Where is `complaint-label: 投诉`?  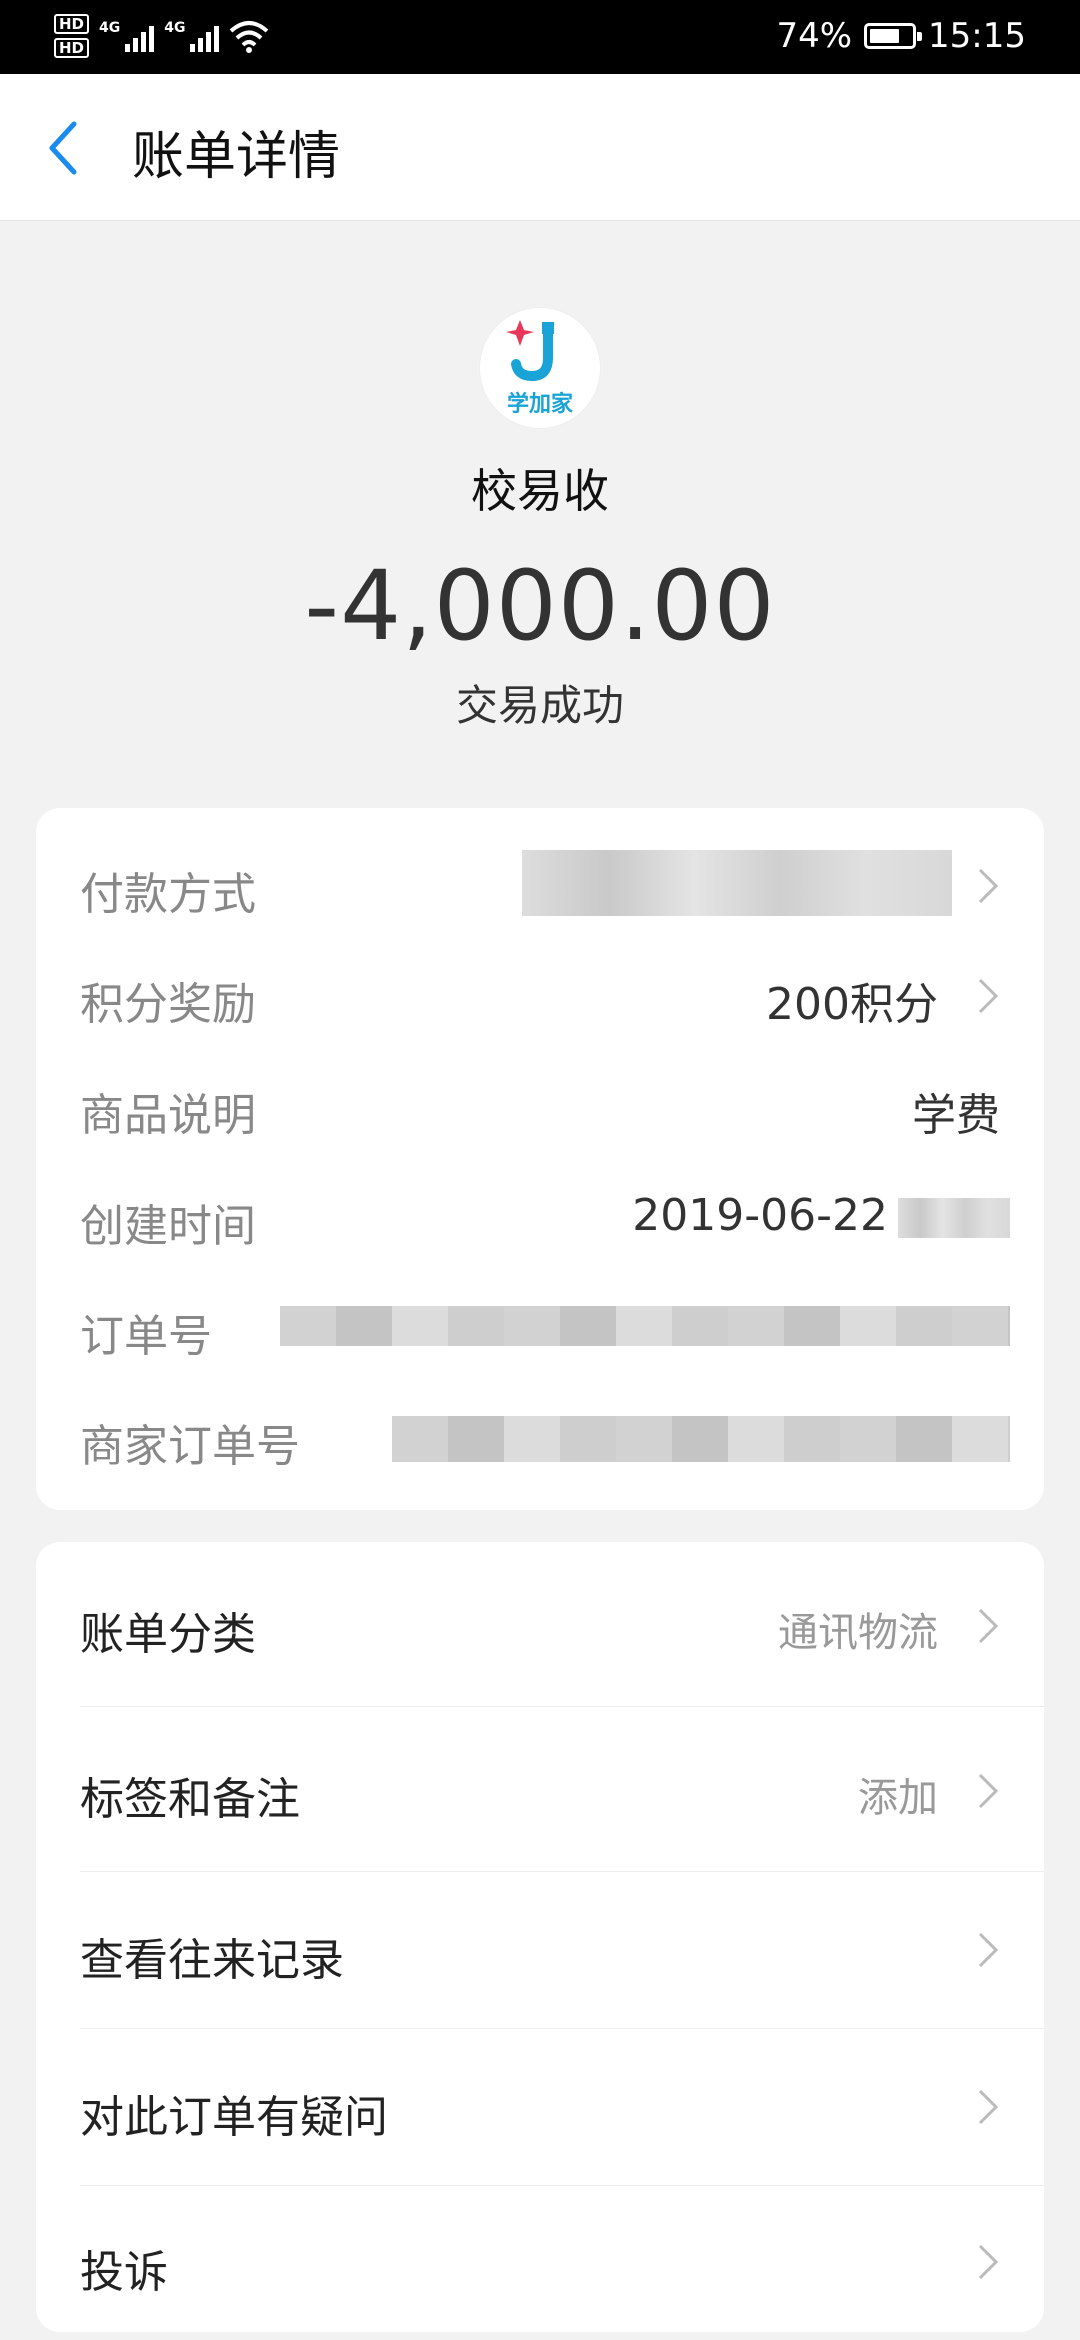 complaint-label: 投诉 is located at coordinates (124, 2272).